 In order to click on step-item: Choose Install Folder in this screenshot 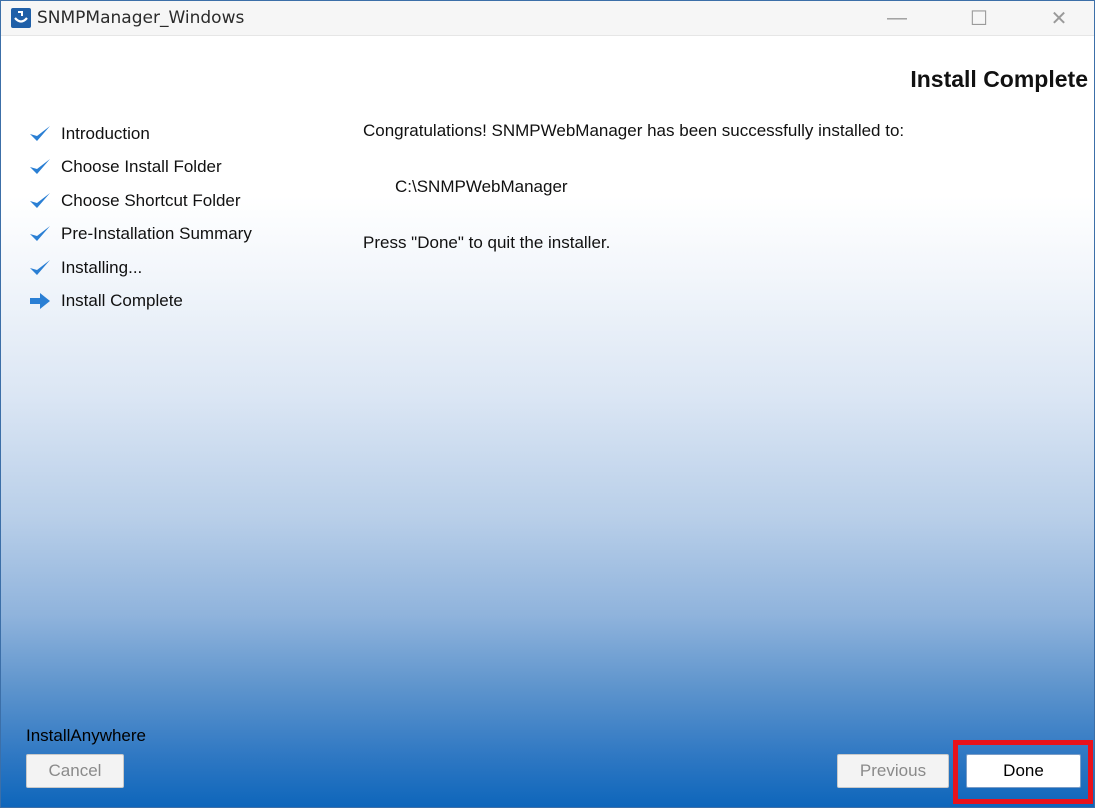, I will do `click(139, 168)`.